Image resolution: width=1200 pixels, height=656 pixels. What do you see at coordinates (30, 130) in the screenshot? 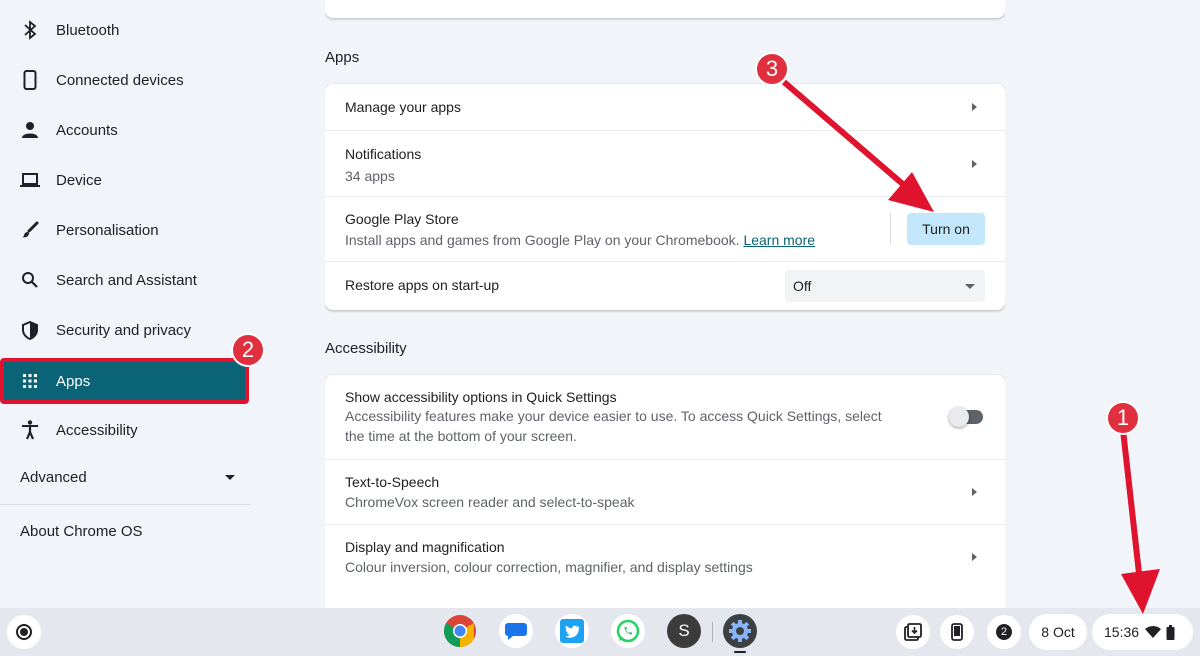
I see `person-icon` at bounding box center [30, 130].